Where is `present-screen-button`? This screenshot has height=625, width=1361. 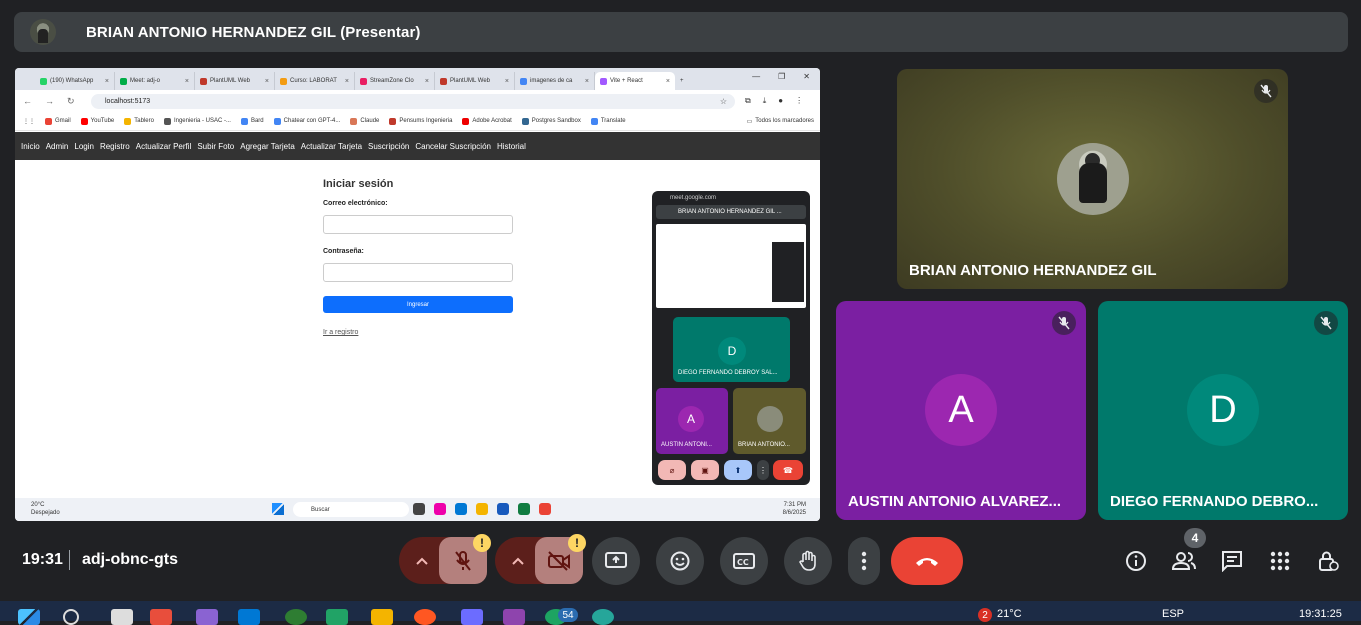
present-screen-button is located at coordinates (616, 561).